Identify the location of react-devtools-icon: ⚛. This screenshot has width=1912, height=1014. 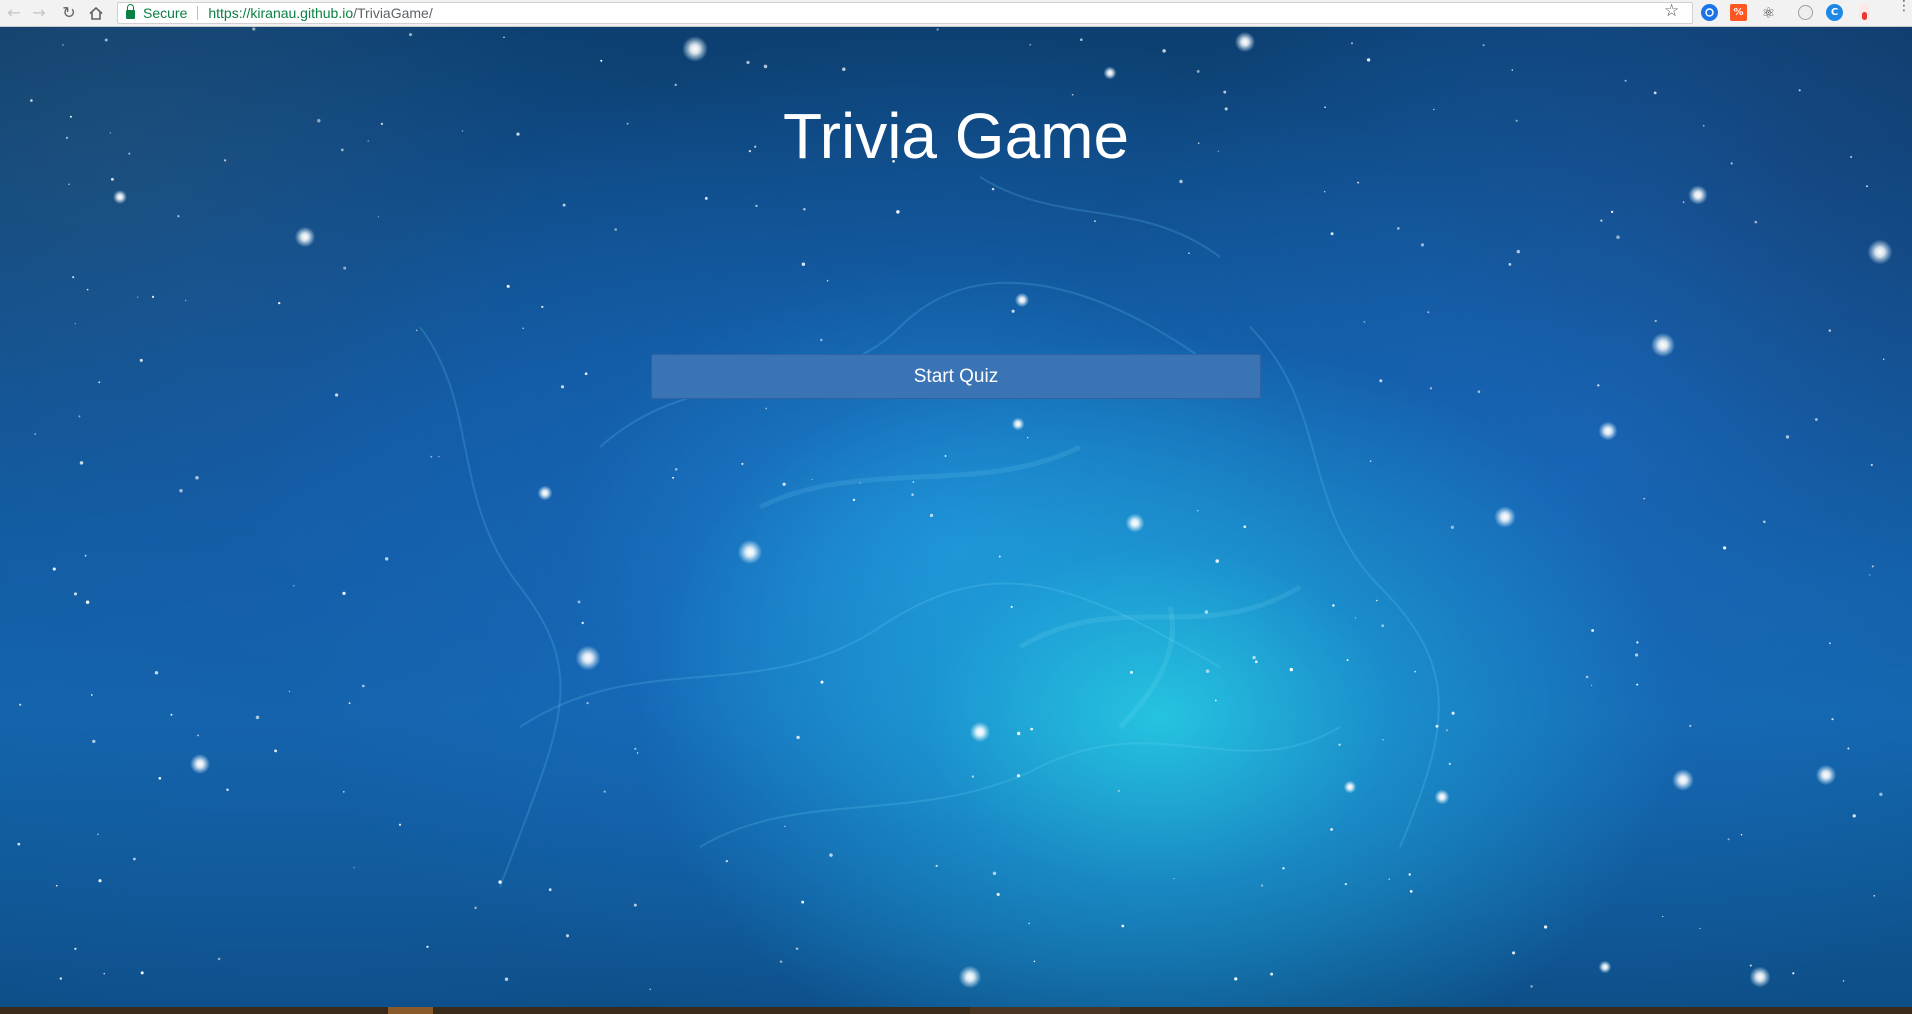
(1768, 13).